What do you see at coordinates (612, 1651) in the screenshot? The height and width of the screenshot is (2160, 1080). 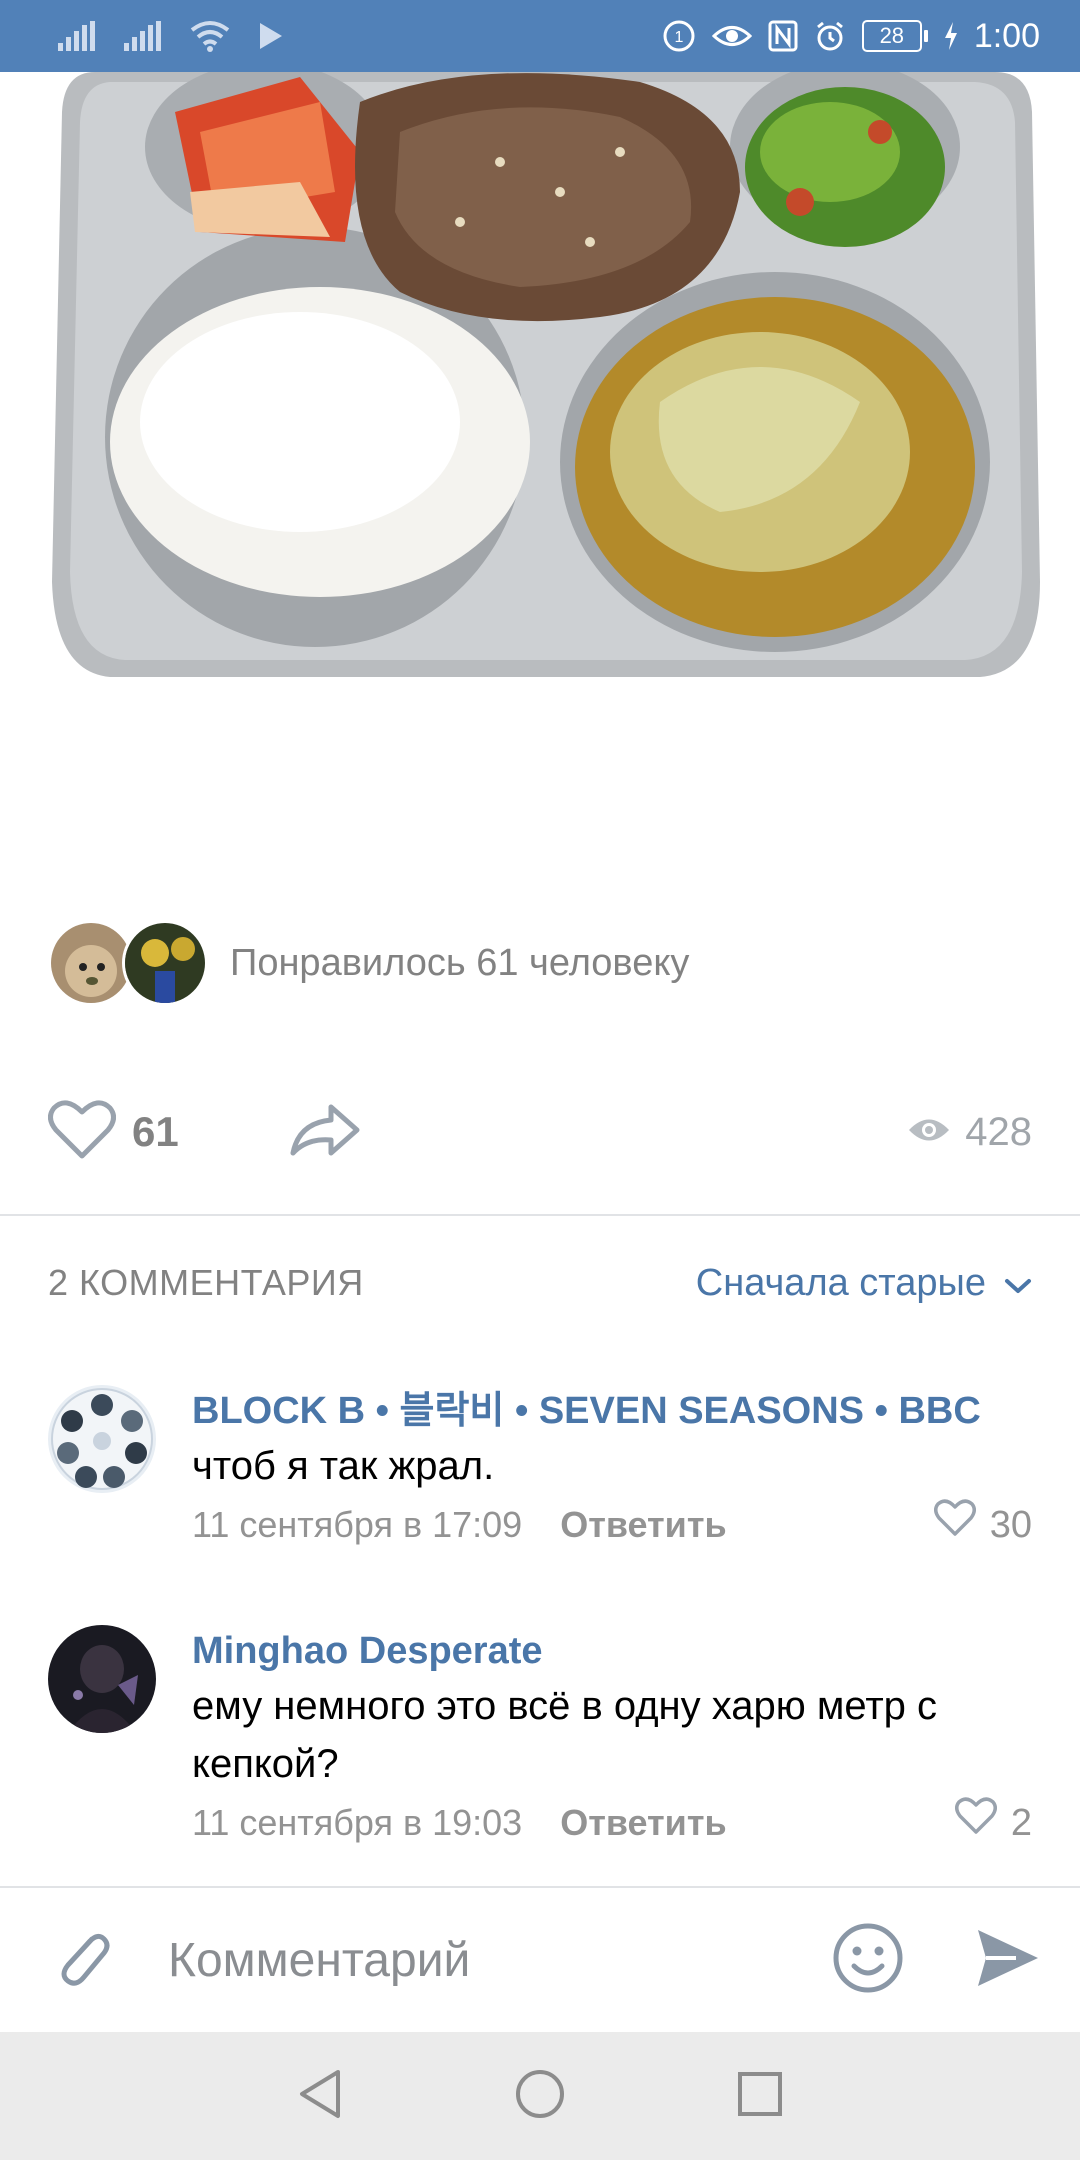 I see `comment-author: Minghao Desperate` at bounding box center [612, 1651].